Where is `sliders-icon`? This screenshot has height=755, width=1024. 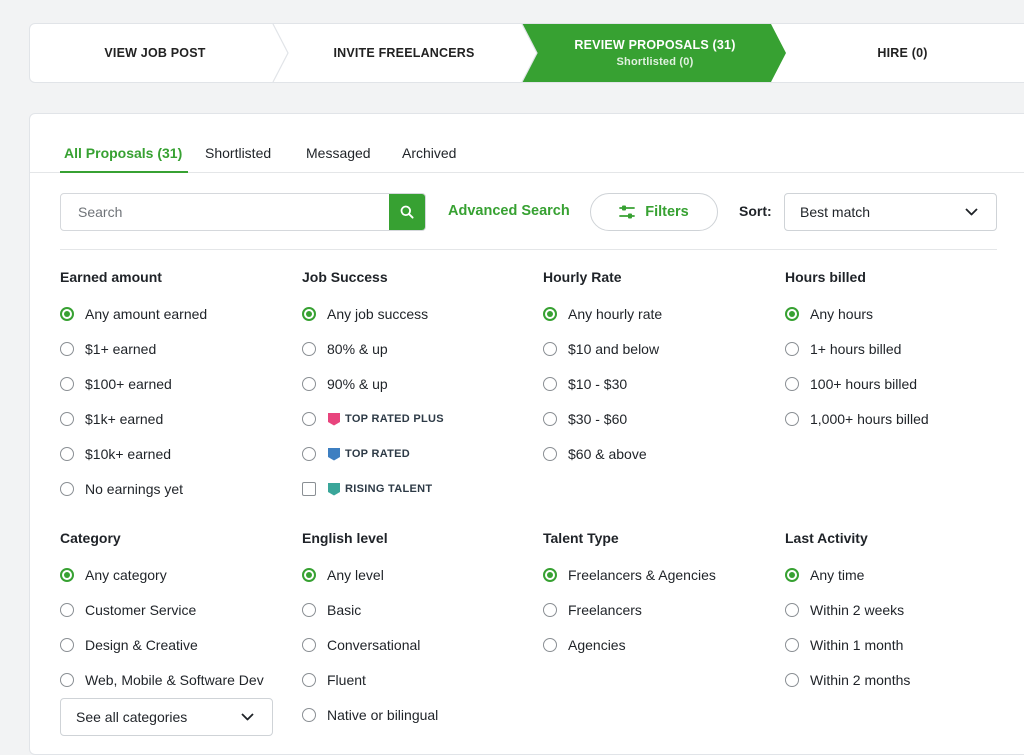
sliders-icon is located at coordinates (627, 212).